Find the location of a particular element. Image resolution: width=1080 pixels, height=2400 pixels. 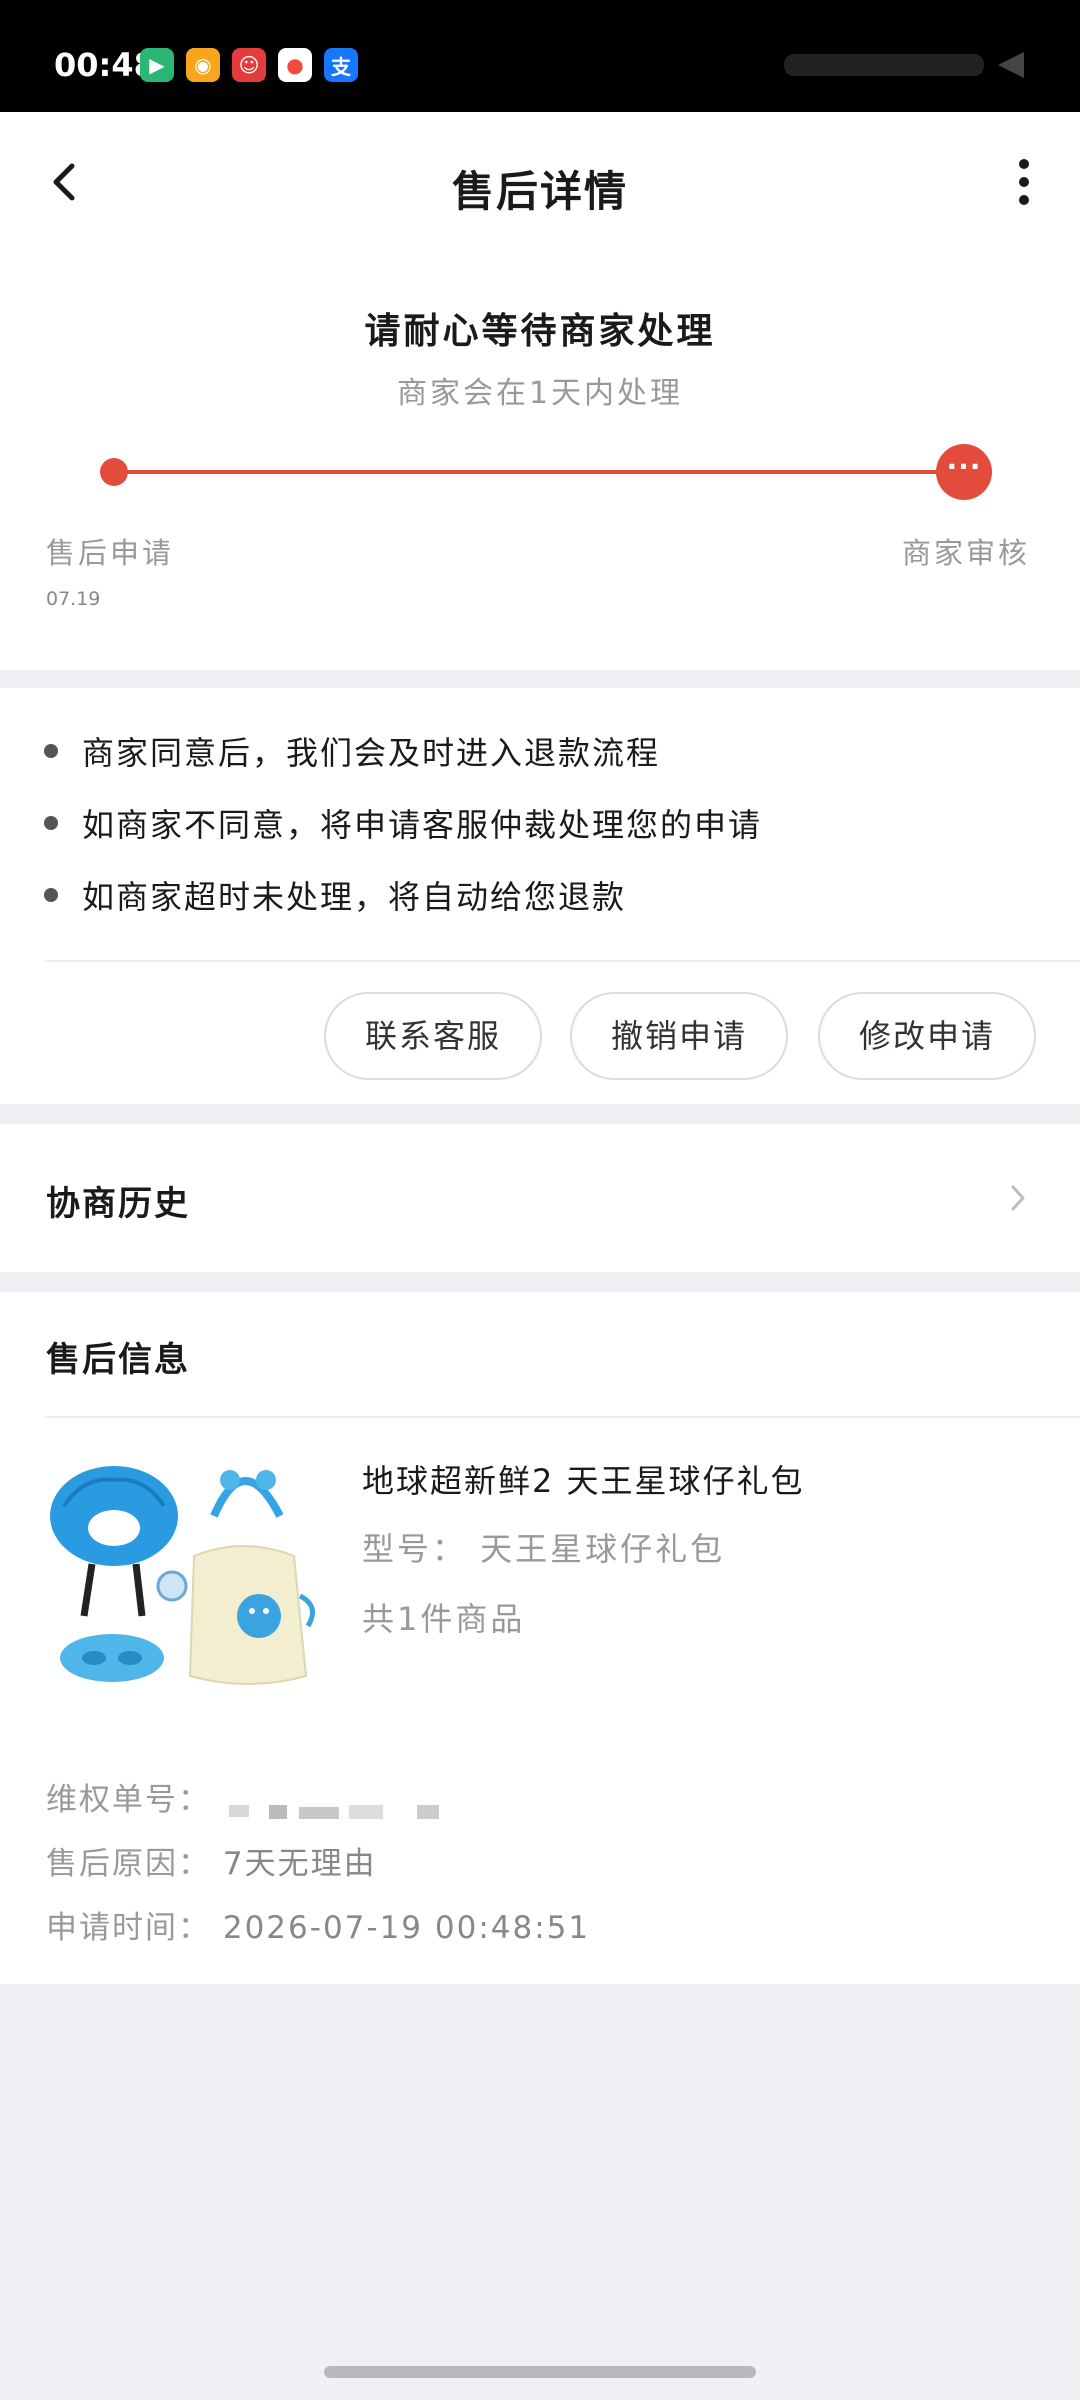

notification-icons: ▶ ◉ ☺ ● 支 is located at coordinates (249, 65).